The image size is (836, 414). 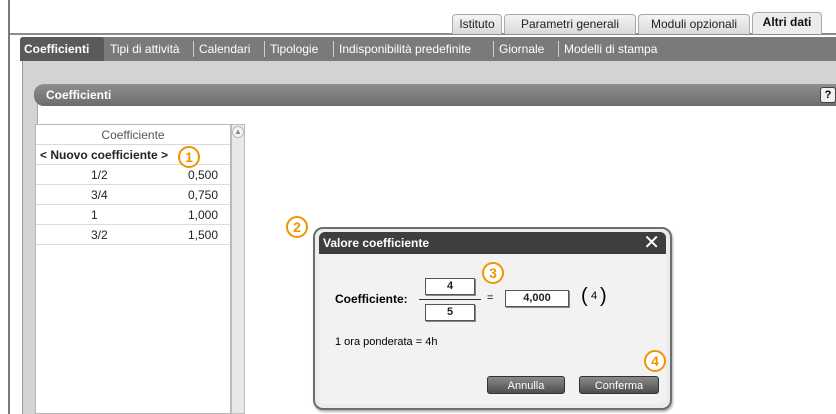 I want to click on tab-altri-dati: Altri dati, so click(x=787, y=23).